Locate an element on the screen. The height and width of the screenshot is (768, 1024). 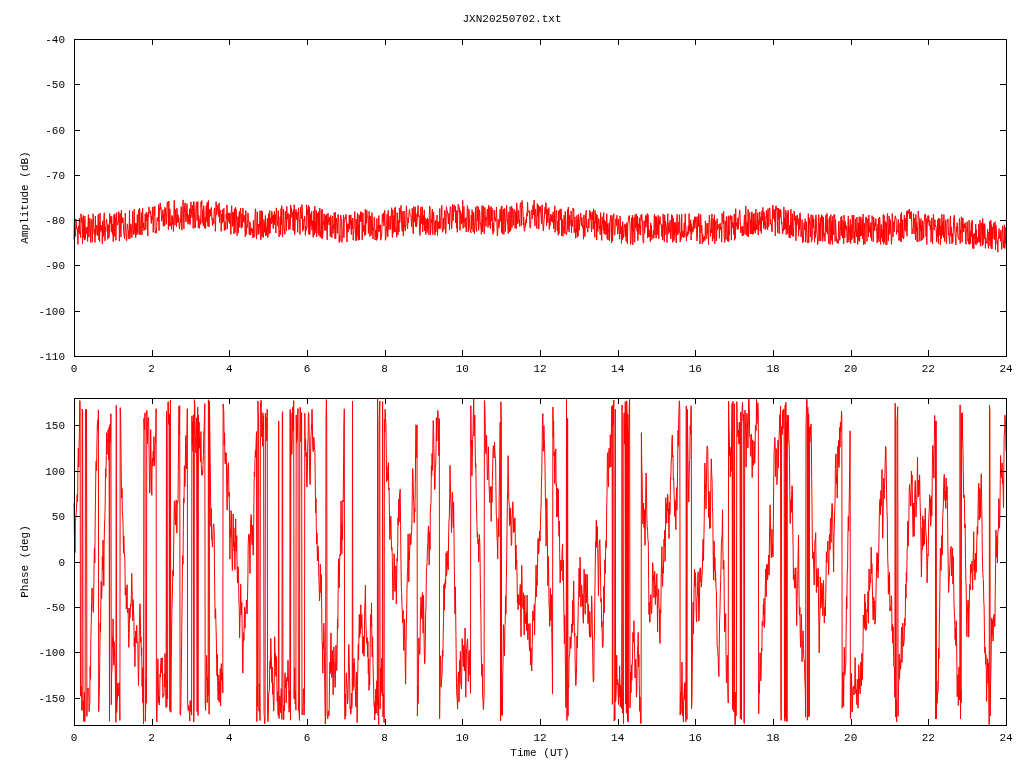
tick-label: -110 is located at coordinates (51, 357).